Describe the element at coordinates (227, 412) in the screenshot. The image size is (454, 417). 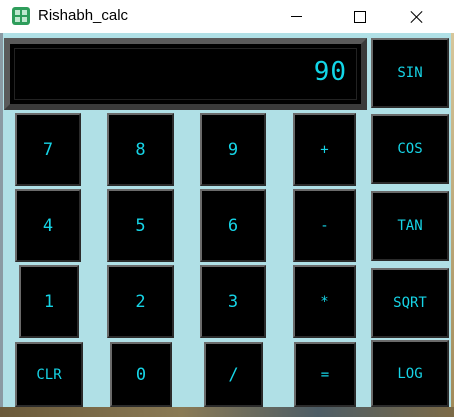
I see `desktop-background-strip` at that location.